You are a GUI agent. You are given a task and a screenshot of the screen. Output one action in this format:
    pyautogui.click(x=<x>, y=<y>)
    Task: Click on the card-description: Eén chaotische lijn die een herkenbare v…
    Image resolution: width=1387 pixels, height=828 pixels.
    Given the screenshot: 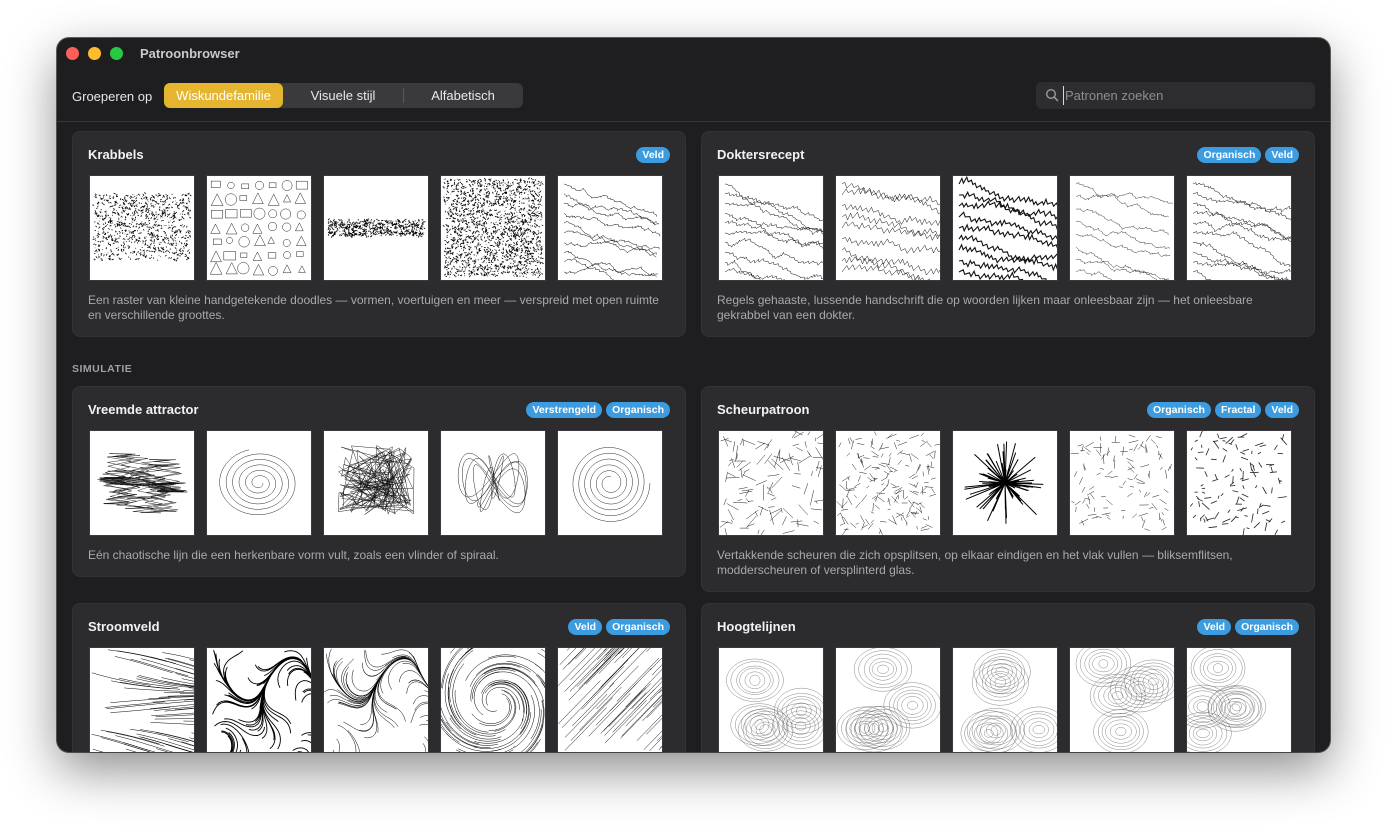 What is the action you would take?
    pyautogui.click(x=293, y=555)
    